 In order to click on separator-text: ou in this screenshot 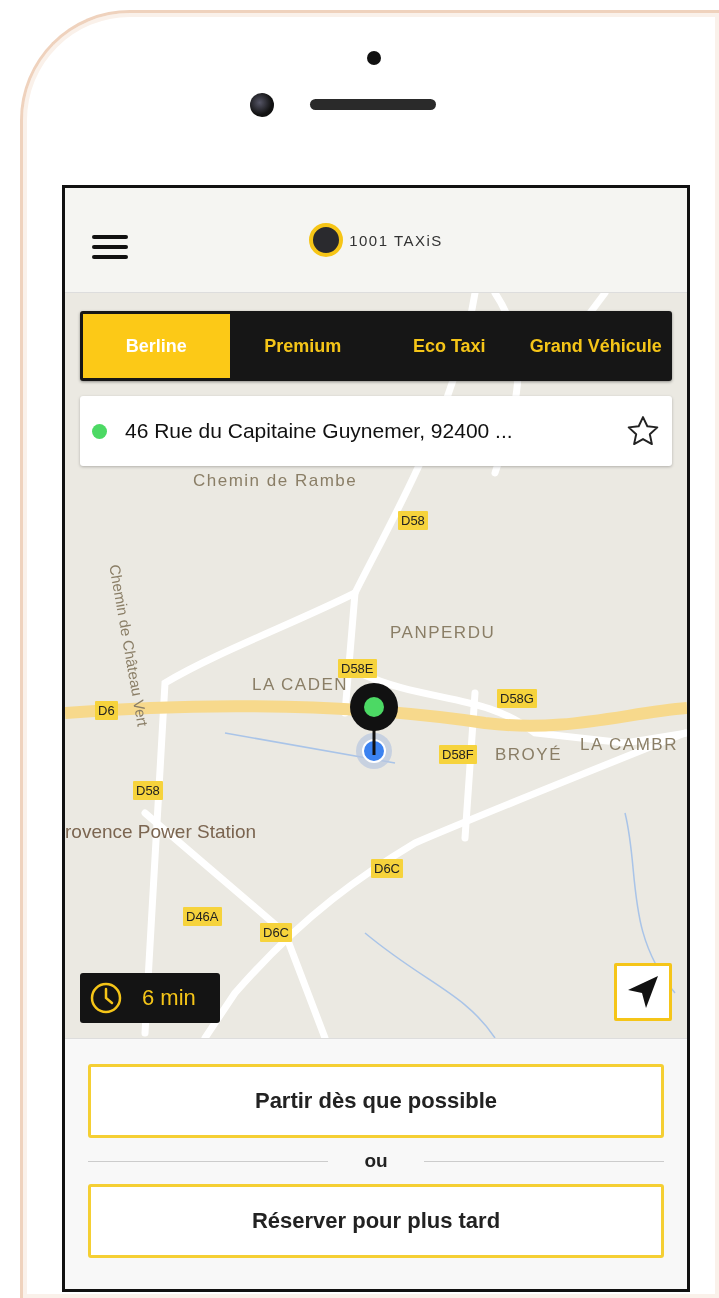, I will do `click(376, 1161)`.